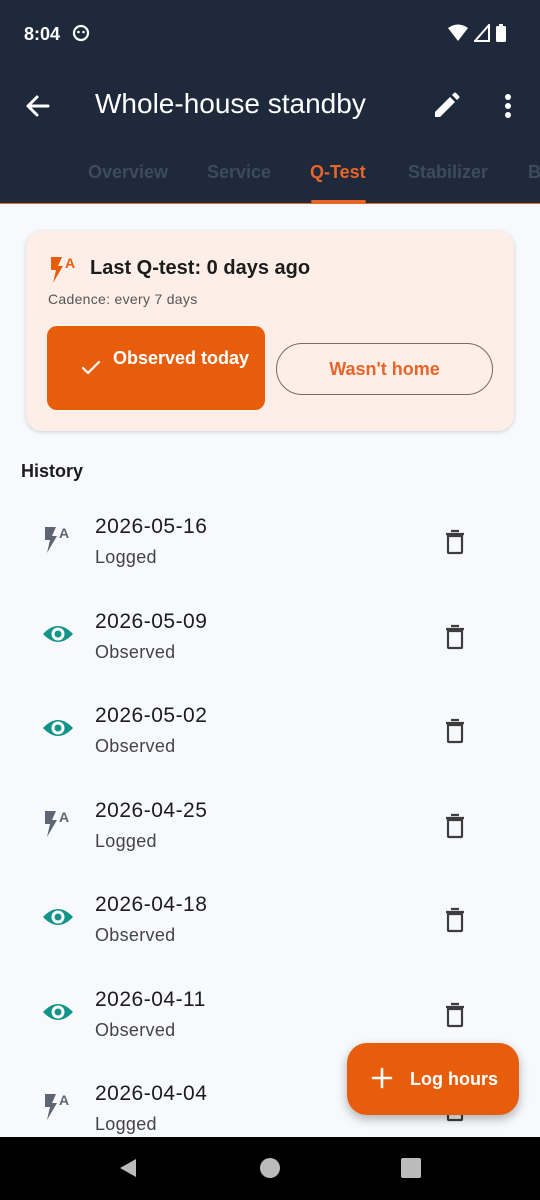  Describe the element at coordinates (454, 1079) in the screenshot. I see `log-hours-label: Log hours` at that location.